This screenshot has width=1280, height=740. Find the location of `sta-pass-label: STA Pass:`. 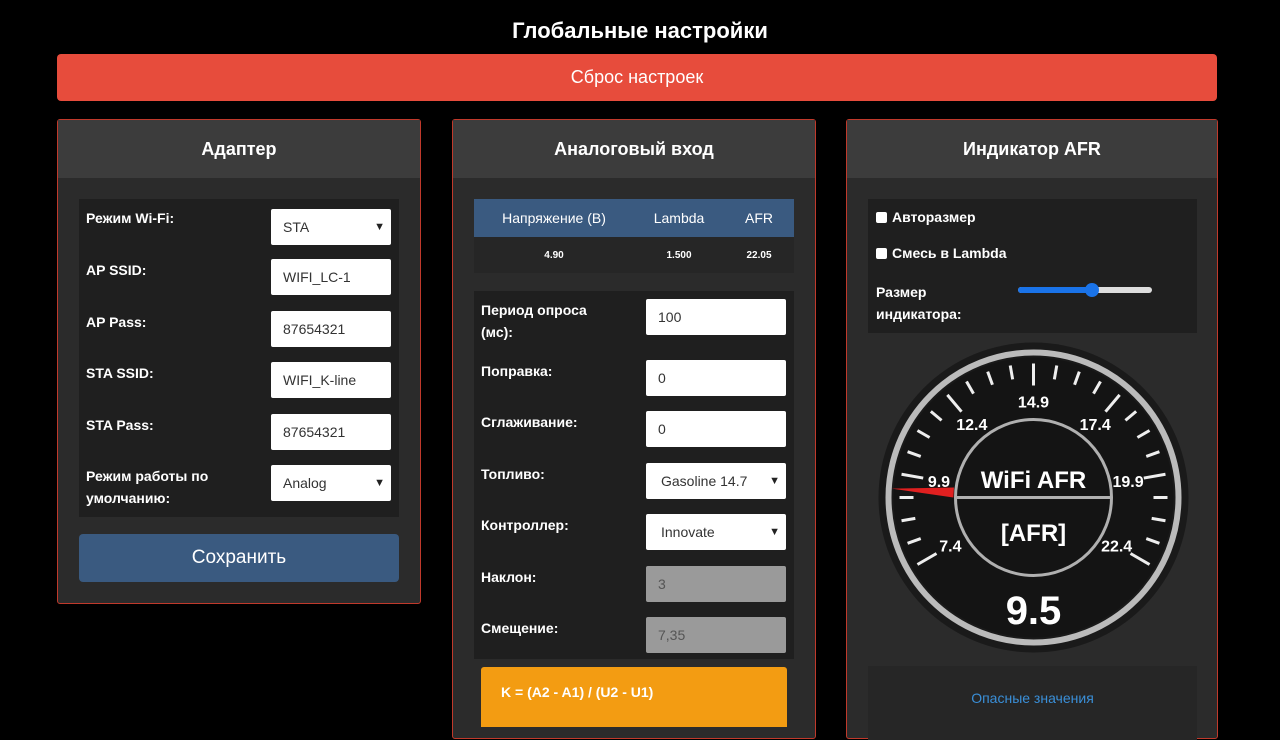

sta-pass-label: STA Pass: is located at coordinates (120, 425).